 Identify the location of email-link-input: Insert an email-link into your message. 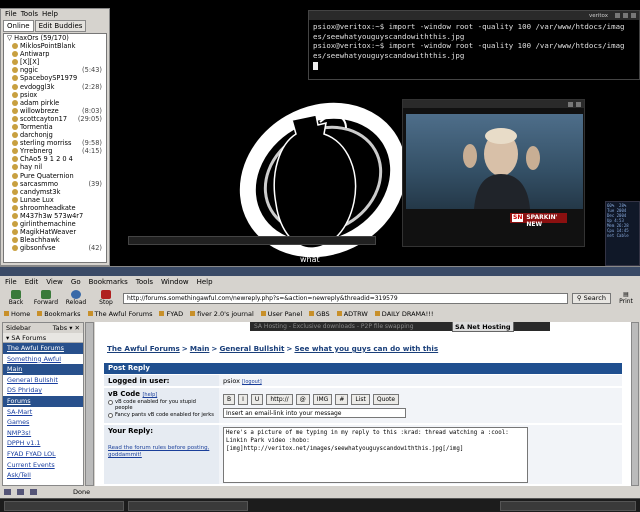
(314, 413).